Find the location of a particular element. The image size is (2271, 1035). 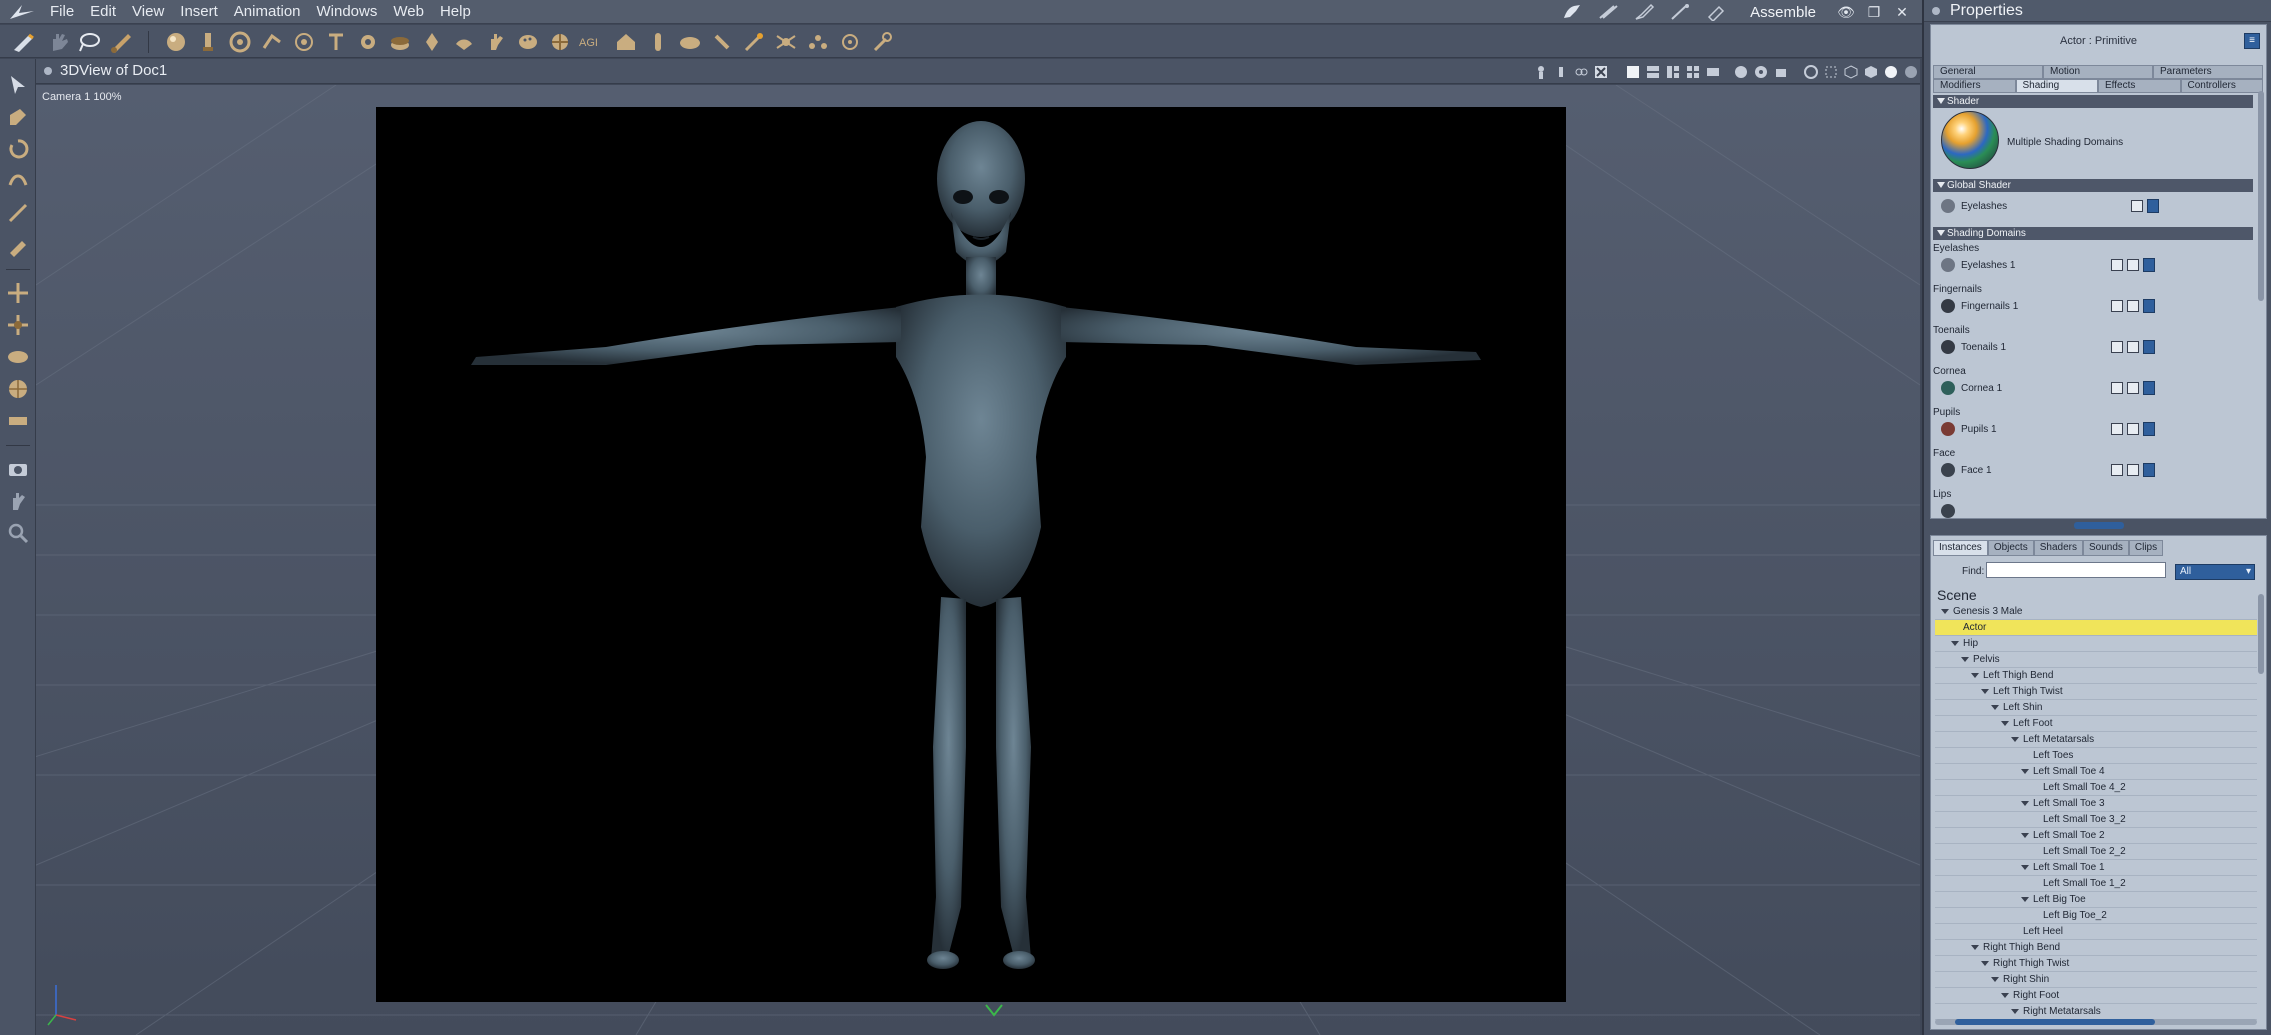

scene-tree-row: Left Small Toe 1 is located at coordinates (2096, 868).